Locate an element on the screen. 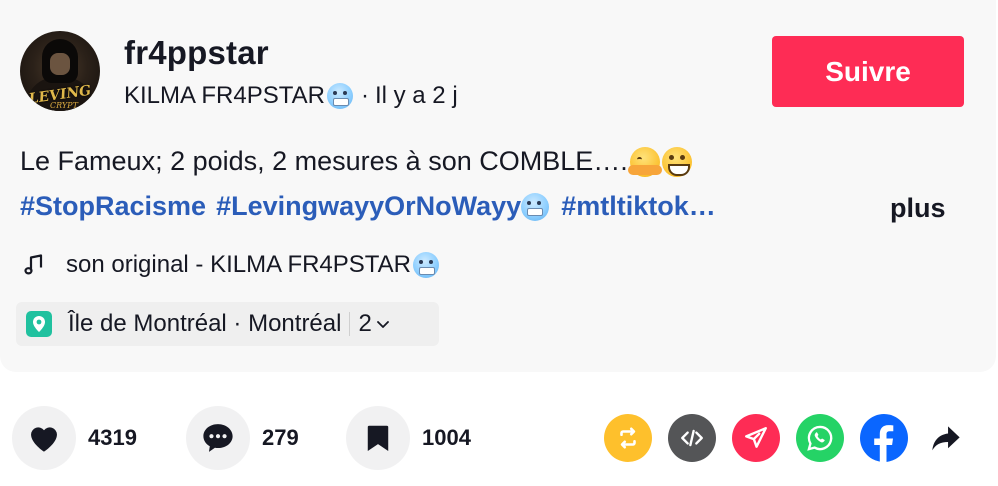 The height and width of the screenshot is (486, 998). facebook-button is located at coordinates (884, 438).